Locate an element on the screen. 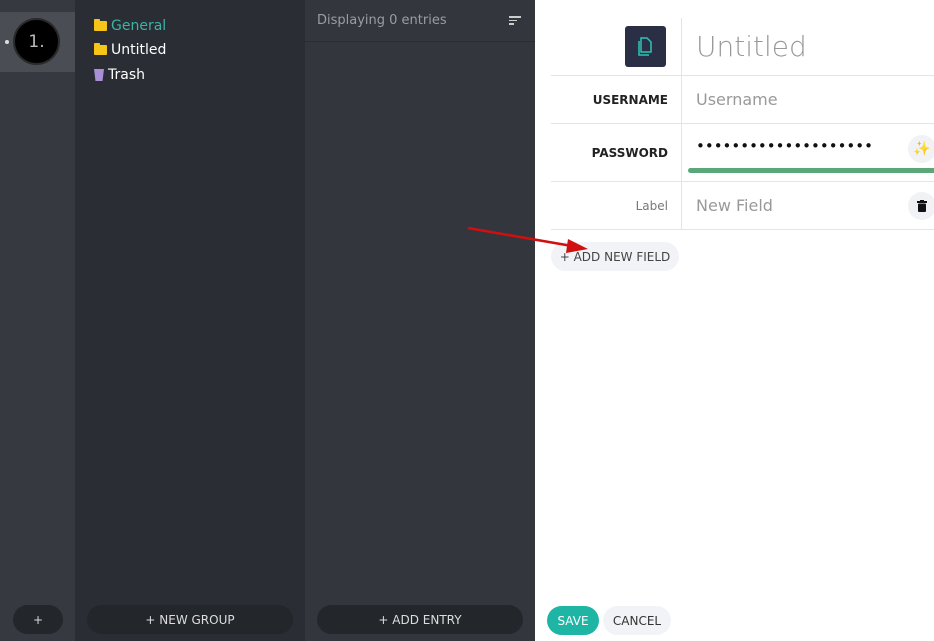 Image resolution: width=934 pixels, height=641 pixels. username-label: USERNAME is located at coordinates (630, 99).